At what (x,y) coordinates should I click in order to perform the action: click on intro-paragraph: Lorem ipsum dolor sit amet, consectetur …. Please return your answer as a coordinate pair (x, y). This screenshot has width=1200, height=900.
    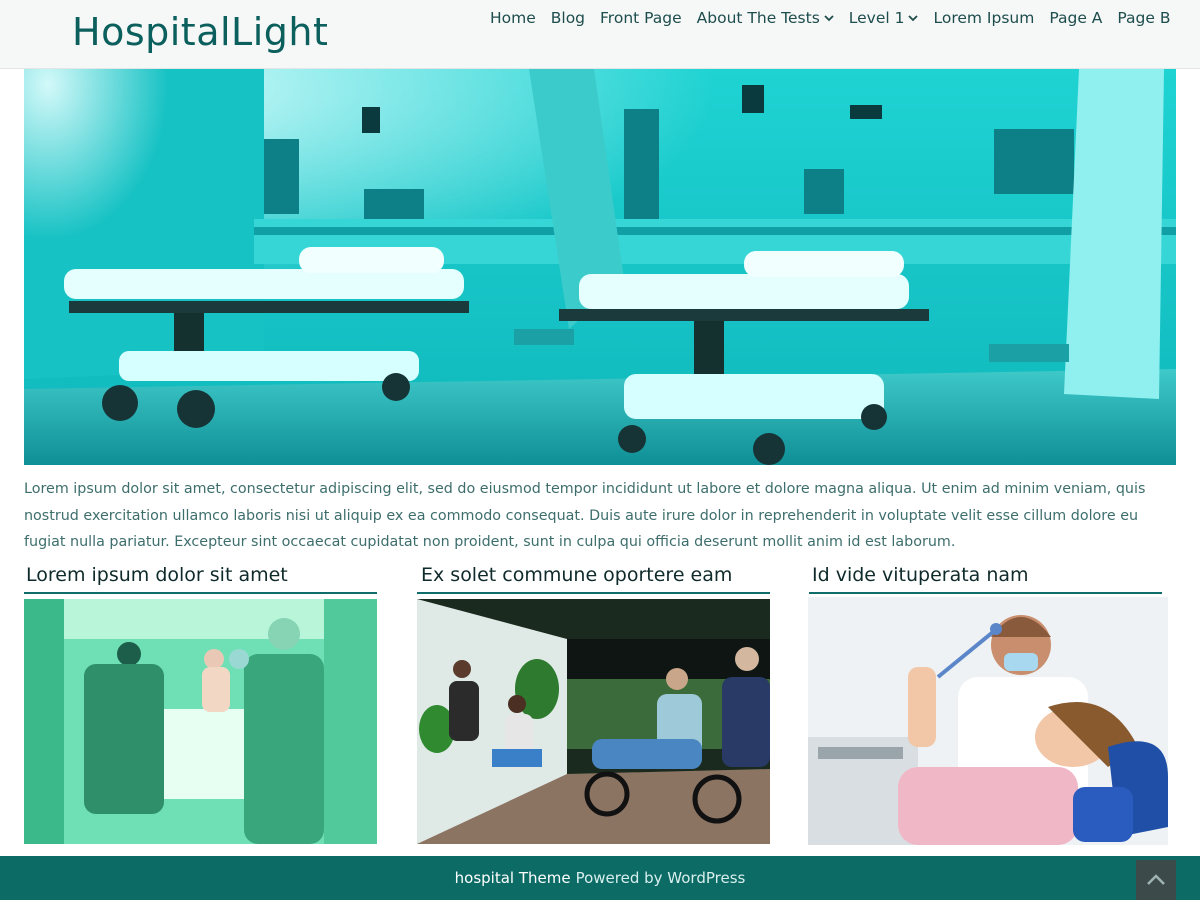
    Looking at the image, I should click on (585, 515).